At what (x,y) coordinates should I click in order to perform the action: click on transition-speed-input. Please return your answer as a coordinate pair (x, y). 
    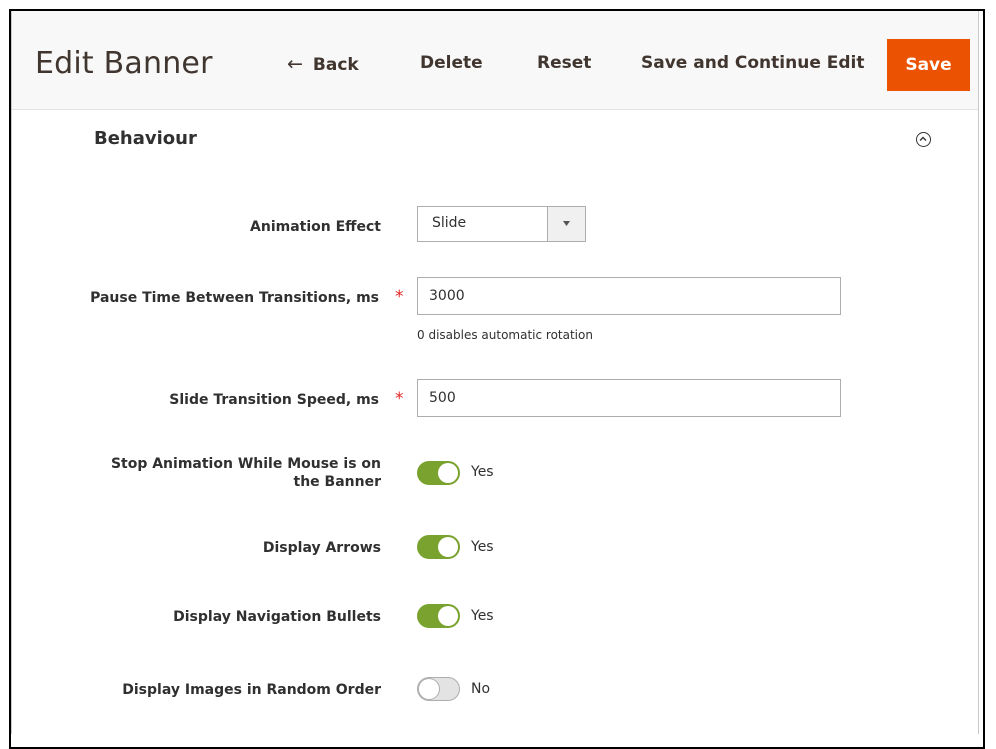
    Looking at the image, I should click on (629, 398).